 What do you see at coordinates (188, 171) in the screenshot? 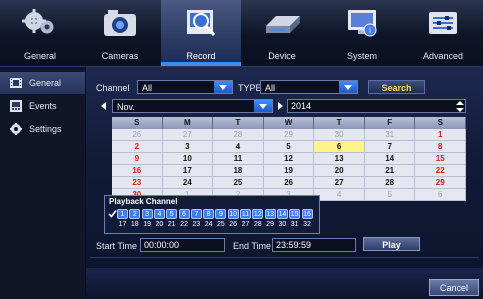
I see `calendar-day: 17` at bounding box center [188, 171].